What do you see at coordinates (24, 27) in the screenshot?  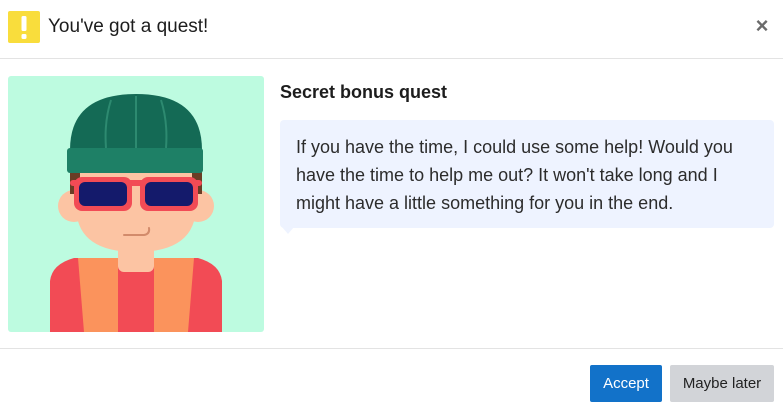 I see `warning-icon` at bounding box center [24, 27].